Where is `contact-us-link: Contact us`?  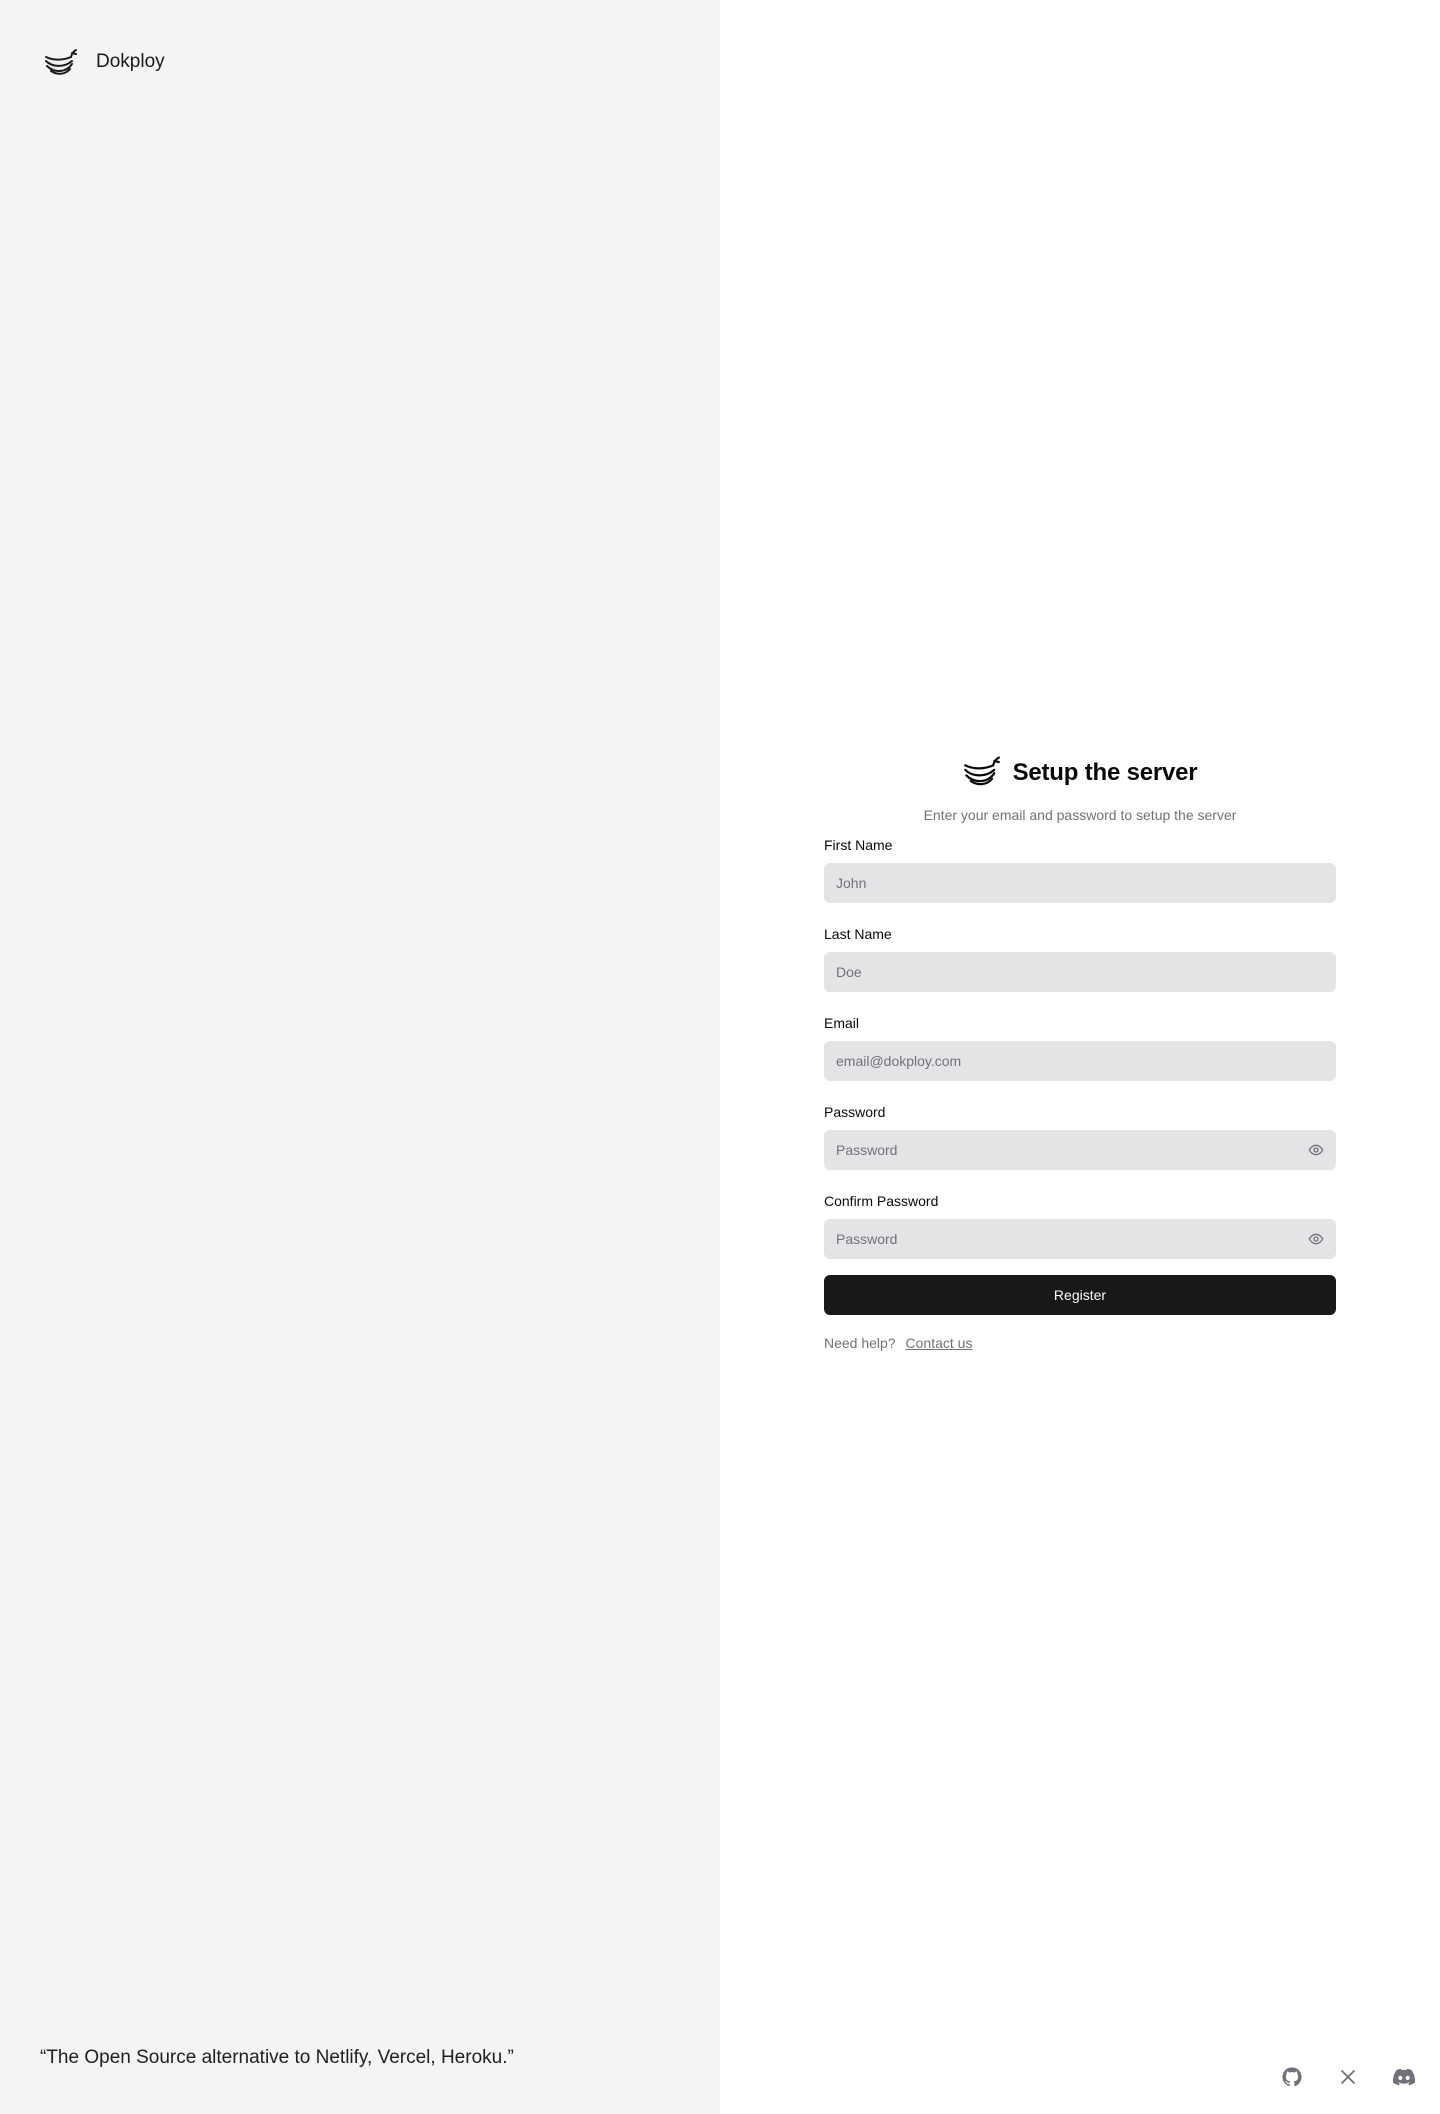 contact-us-link: Contact us is located at coordinates (939, 1343).